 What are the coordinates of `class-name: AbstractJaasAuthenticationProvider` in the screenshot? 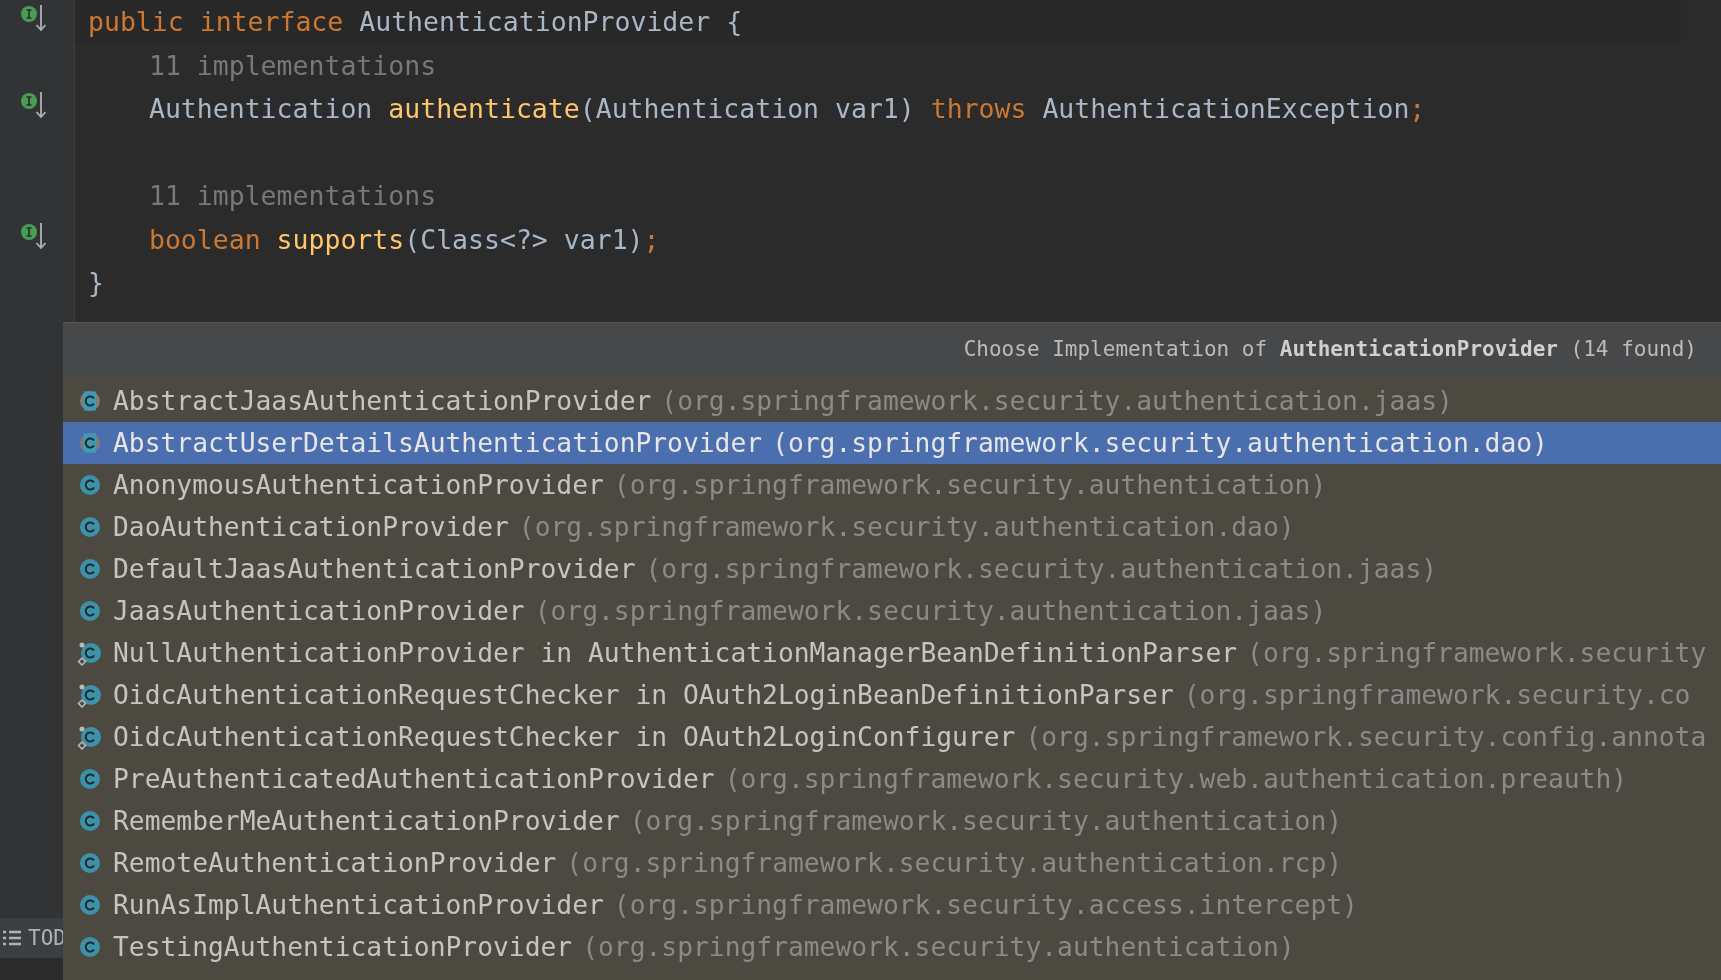 It's located at (382, 401).